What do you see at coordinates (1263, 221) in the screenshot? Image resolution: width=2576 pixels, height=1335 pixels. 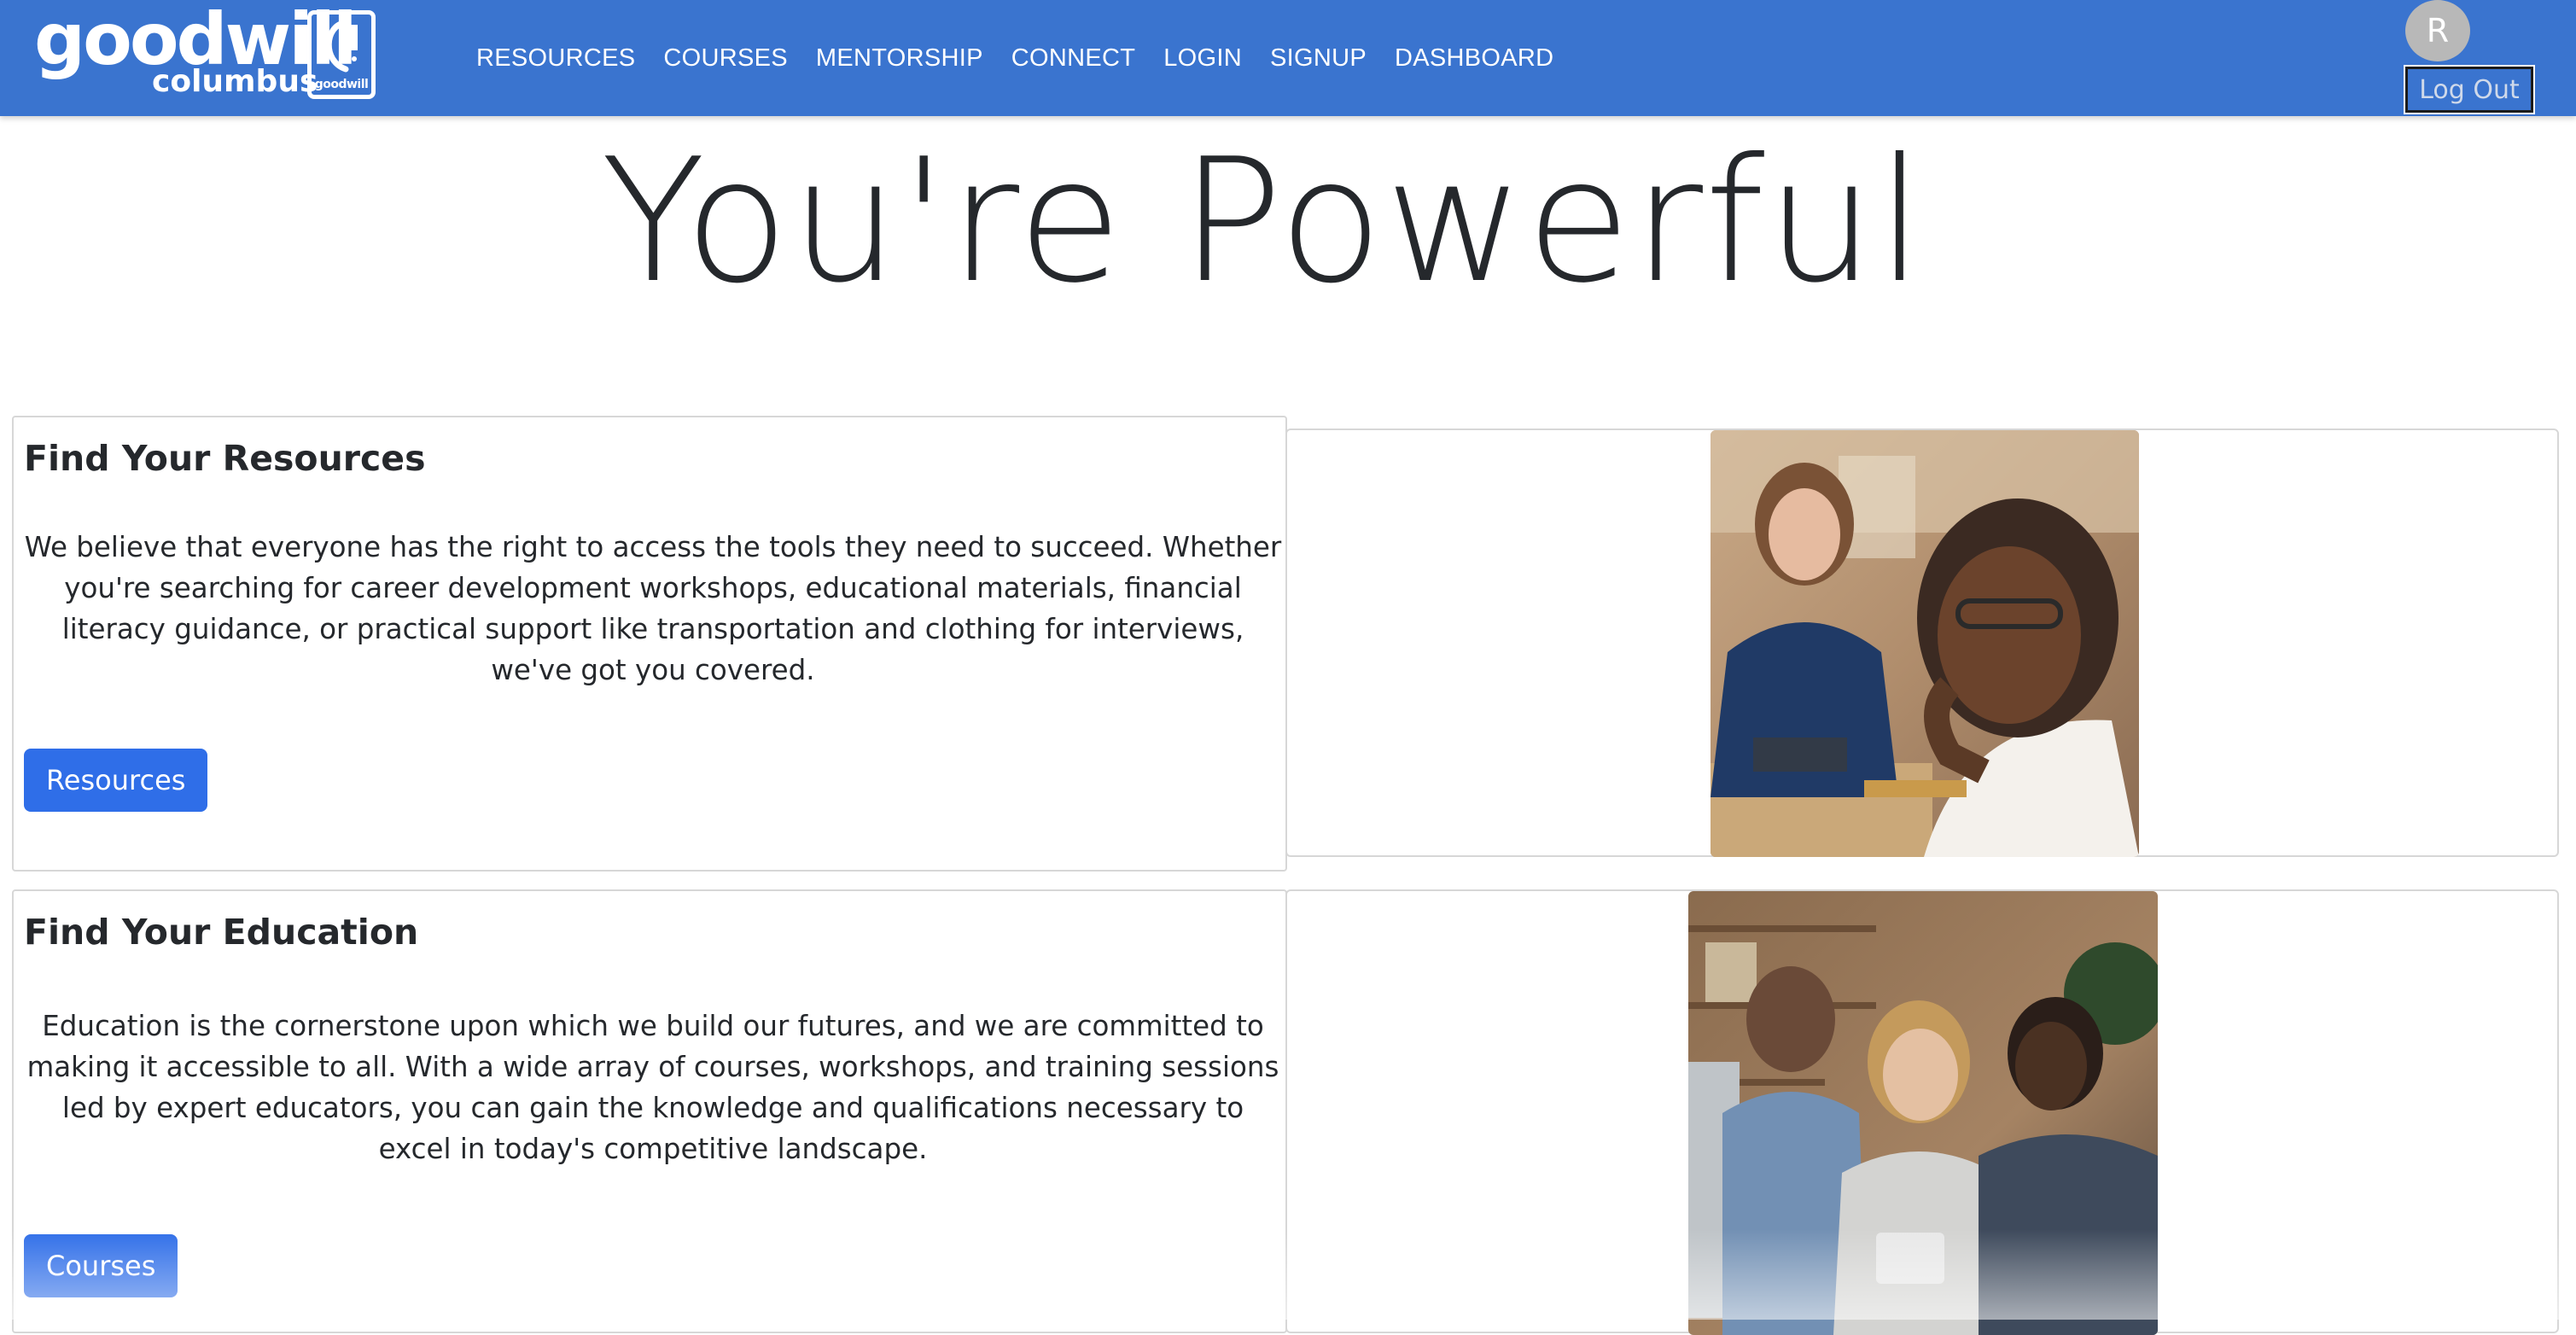 I see `page-title: You're Powerful` at bounding box center [1263, 221].